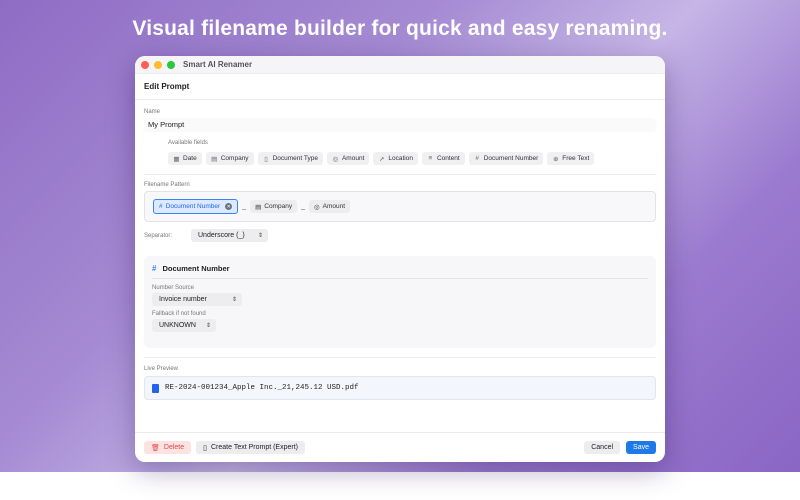 This screenshot has width=800, height=500. What do you see at coordinates (190, 158) in the screenshot?
I see `field-chip-label: Date` at bounding box center [190, 158].